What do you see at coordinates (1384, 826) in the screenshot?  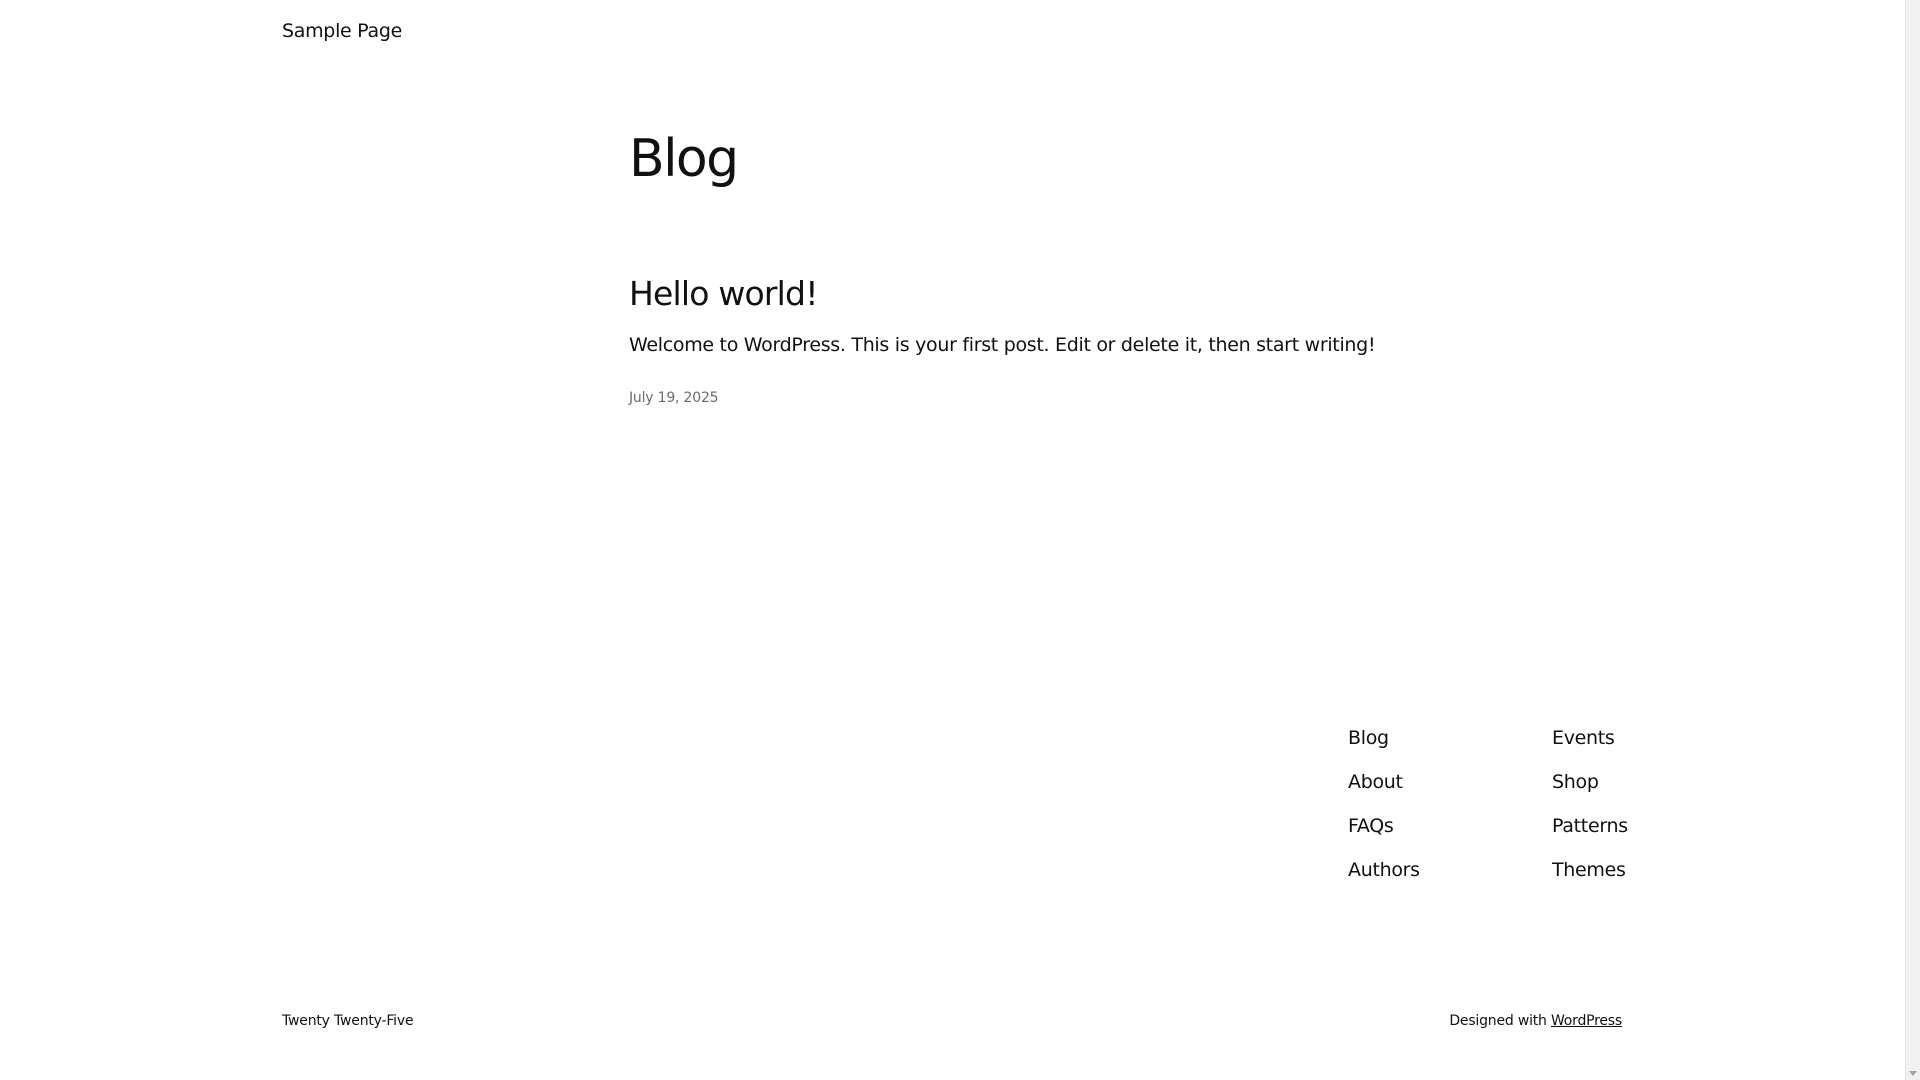 I see `footer-link-faqs: FAQs` at bounding box center [1384, 826].